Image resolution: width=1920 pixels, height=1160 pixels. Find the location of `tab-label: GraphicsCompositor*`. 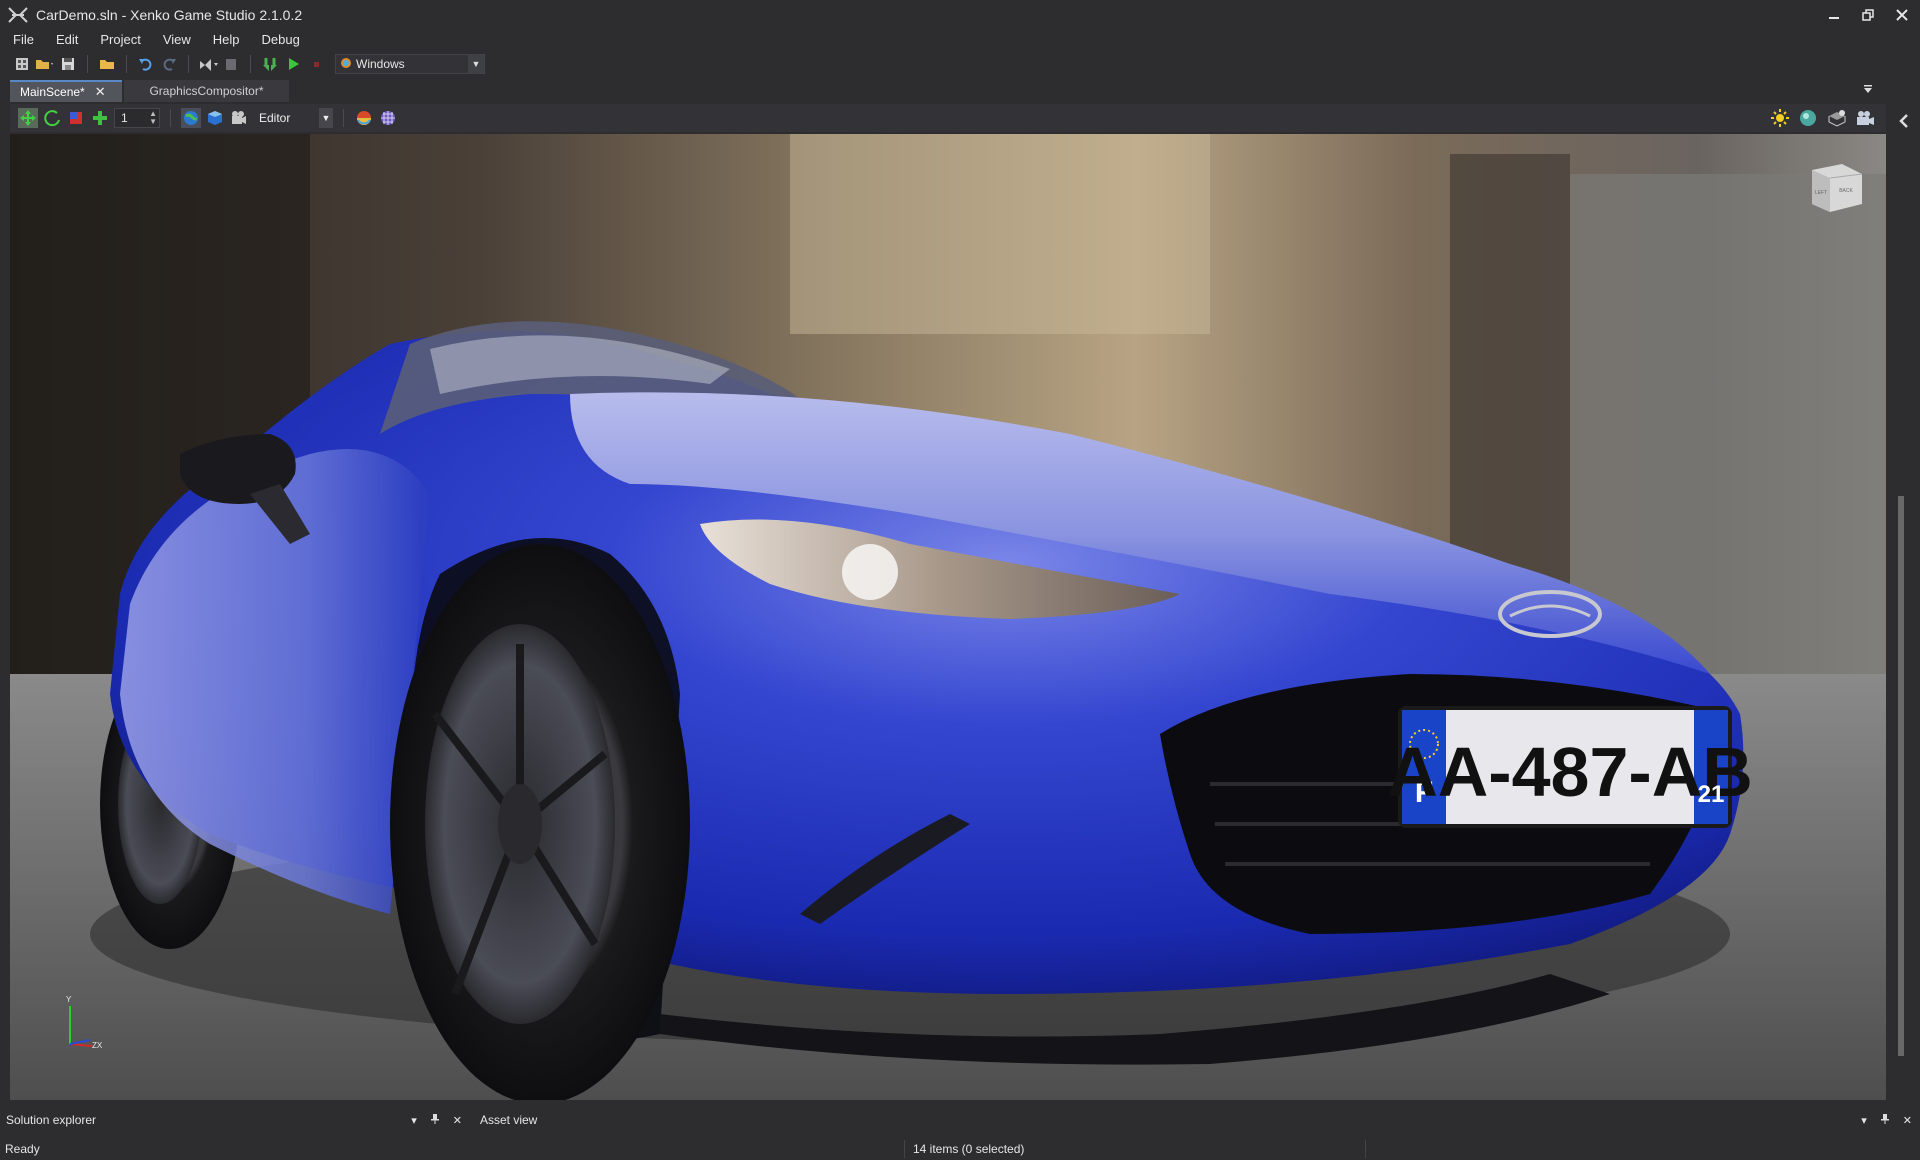

tab-label: GraphicsCompositor* is located at coordinates (206, 91).